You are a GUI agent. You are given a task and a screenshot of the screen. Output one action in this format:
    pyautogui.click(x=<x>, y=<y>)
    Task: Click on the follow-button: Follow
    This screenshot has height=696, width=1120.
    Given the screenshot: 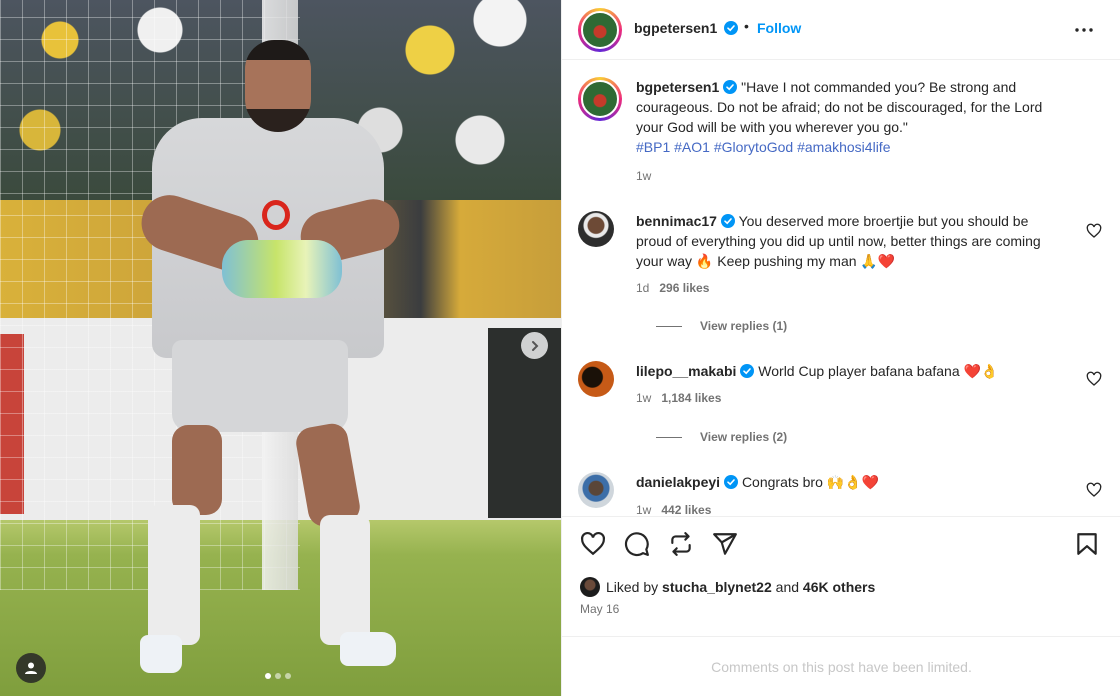 What is the action you would take?
    pyautogui.click(x=779, y=28)
    